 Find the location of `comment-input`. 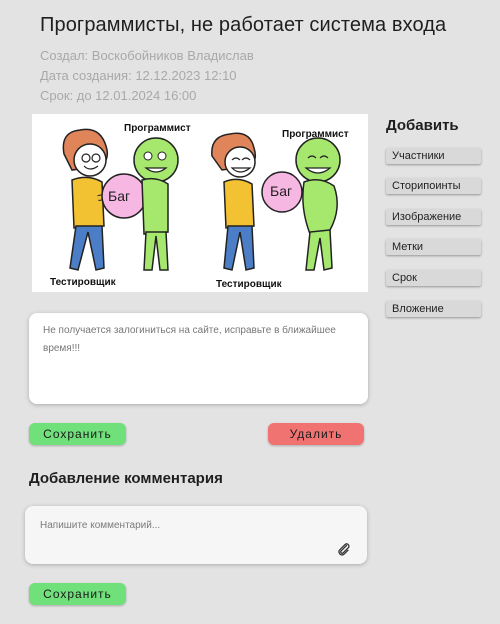

comment-input is located at coordinates (180, 525).